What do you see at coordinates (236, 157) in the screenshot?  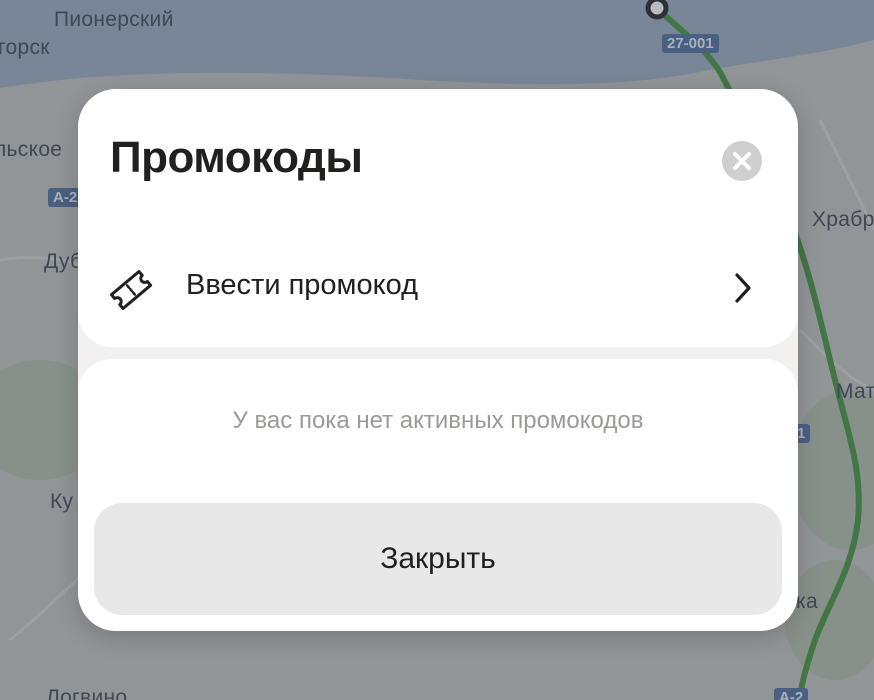 I see `modal-title: Промокоды` at bounding box center [236, 157].